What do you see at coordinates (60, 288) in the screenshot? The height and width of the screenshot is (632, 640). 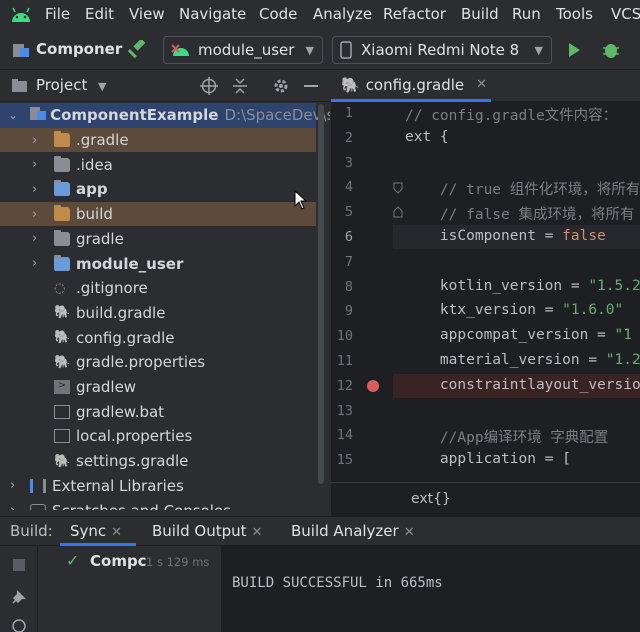 I see `gitignore-file-icon: ◌` at bounding box center [60, 288].